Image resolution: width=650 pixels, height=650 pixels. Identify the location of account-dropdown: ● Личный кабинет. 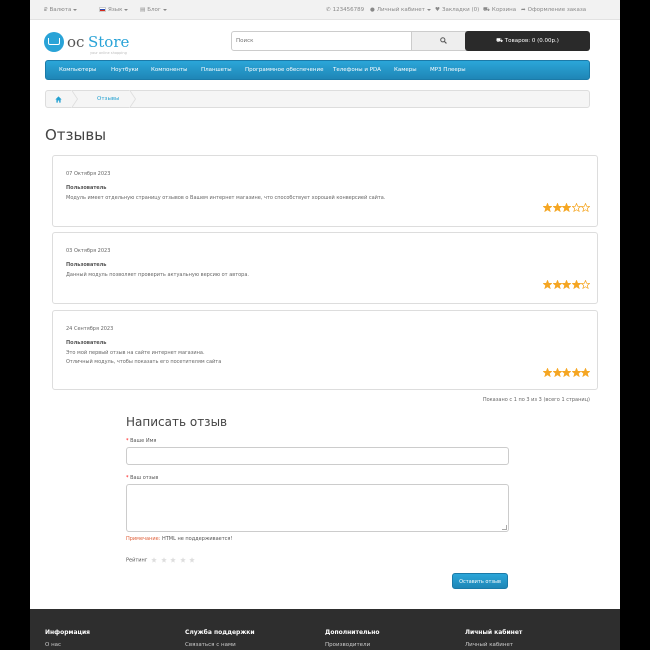
(400, 10).